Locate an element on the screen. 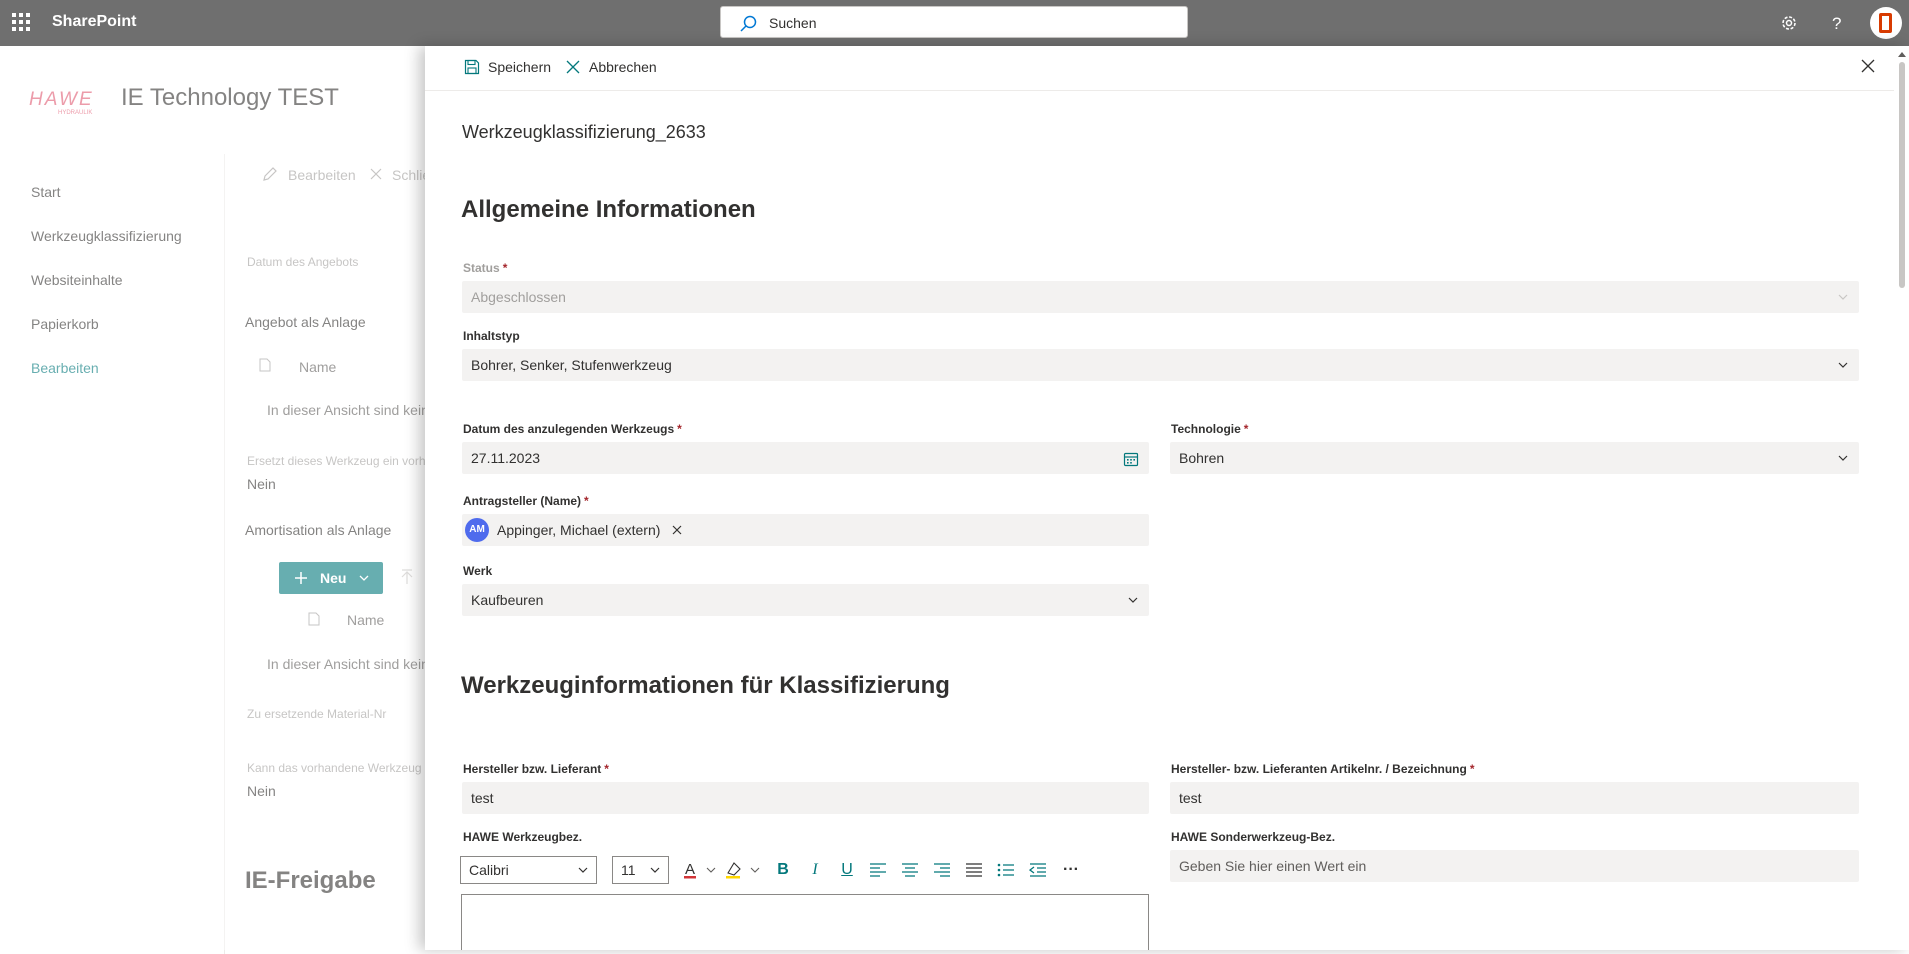 The image size is (1909, 954). font-size-select: 11 is located at coordinates (640, 870).